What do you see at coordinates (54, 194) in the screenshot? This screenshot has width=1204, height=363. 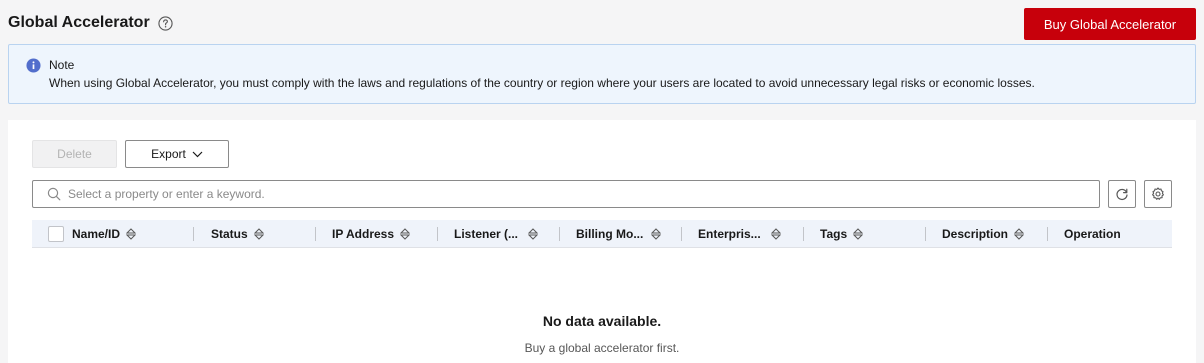 I see `search-icon` at bounding box center [54, 194].